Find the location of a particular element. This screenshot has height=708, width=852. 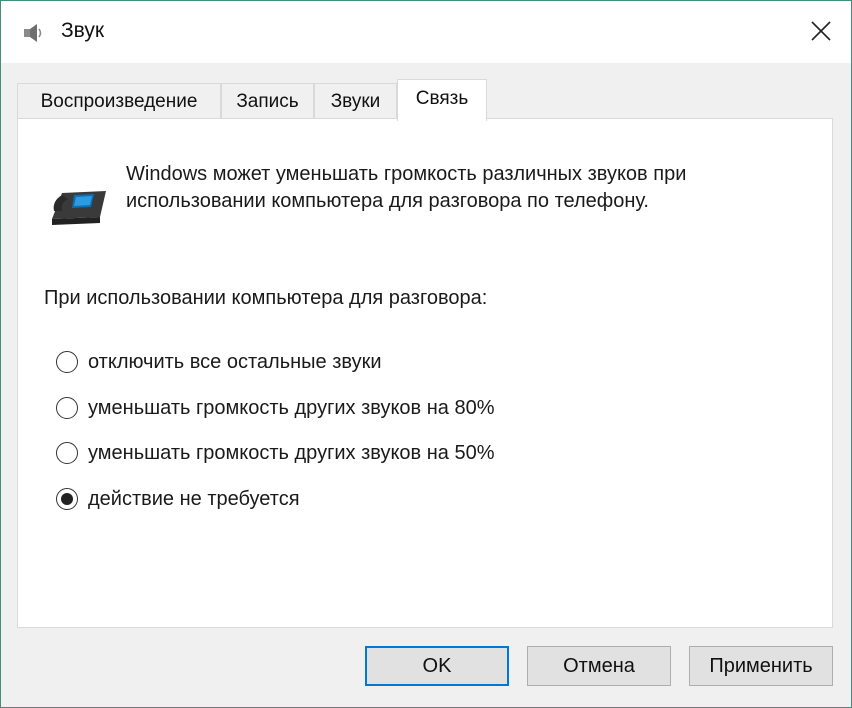

tab-recording: Запись is located at coordinates (267, 101).